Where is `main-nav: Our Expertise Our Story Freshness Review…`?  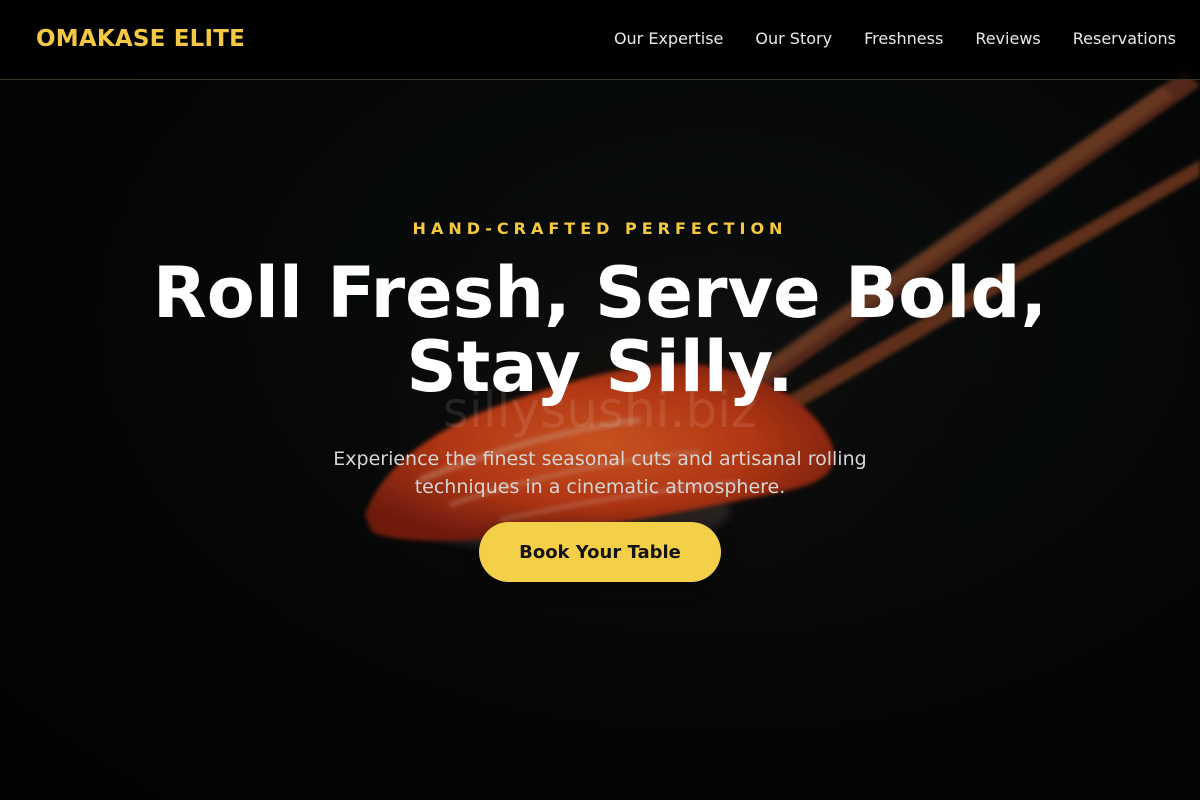 main-nav: Our Expertise Our Story Freshness Review… is located at coordinates (895, 39).